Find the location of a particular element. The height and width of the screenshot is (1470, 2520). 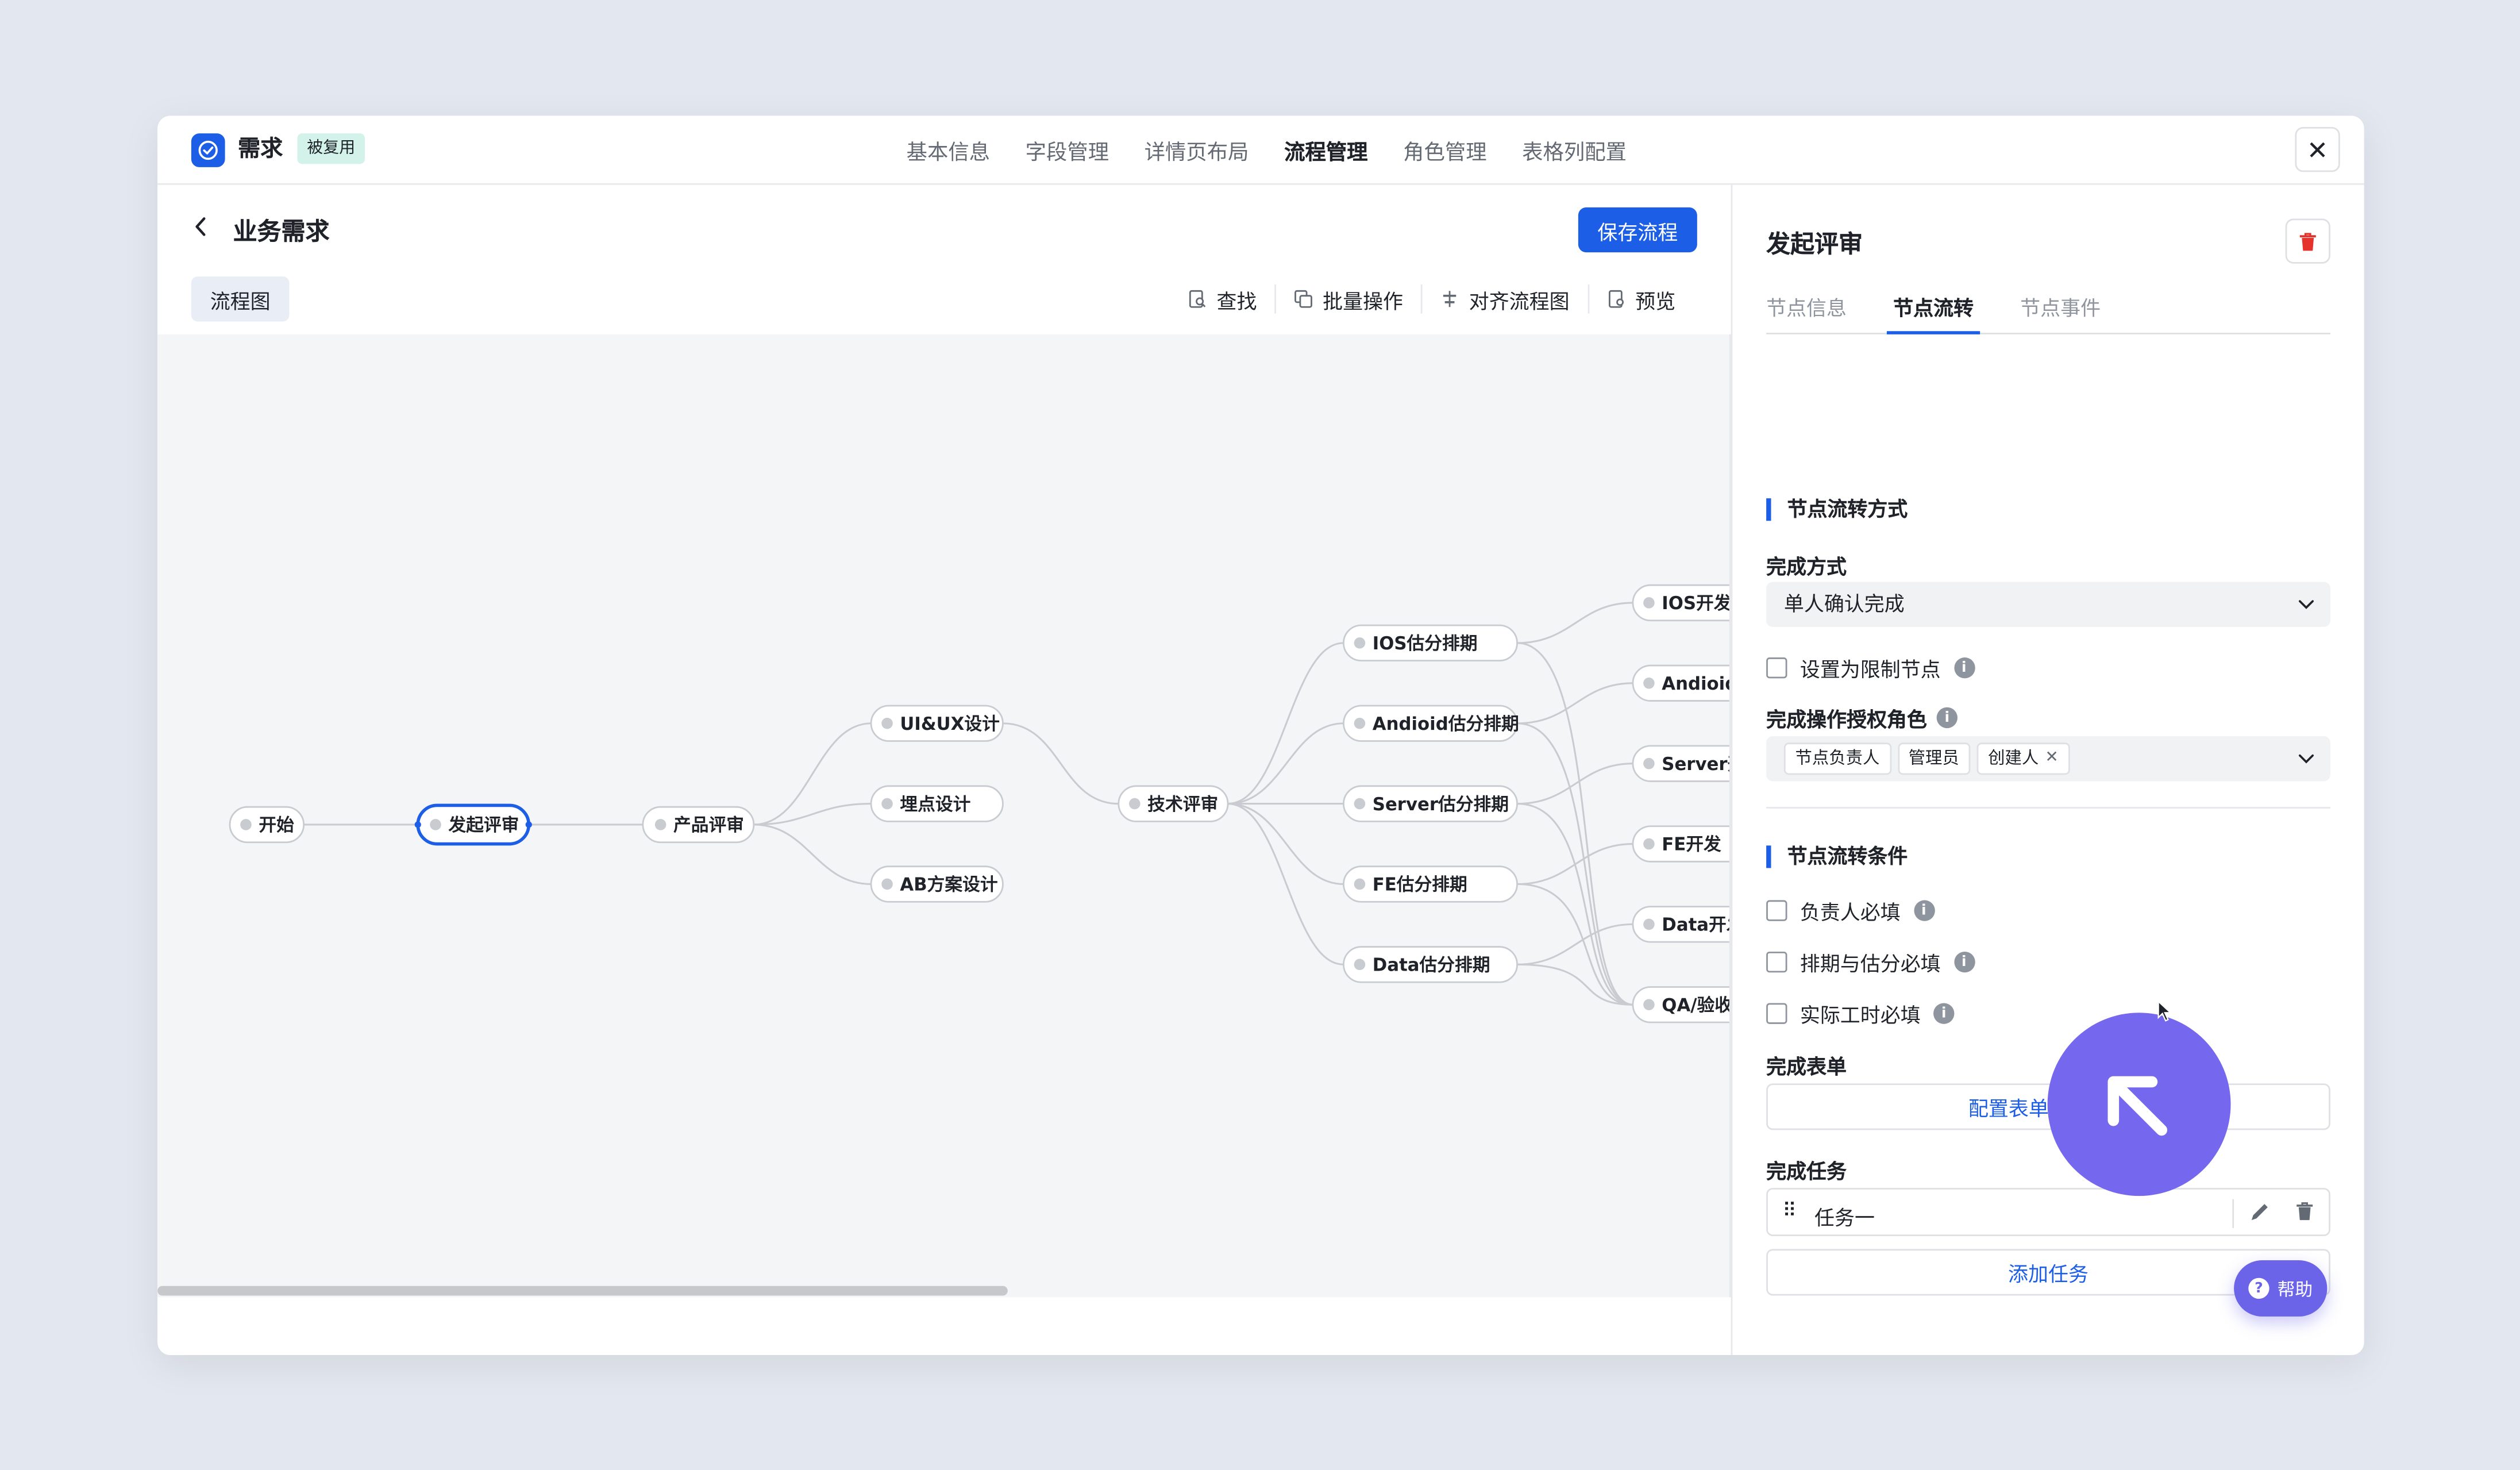

reused-badge: 被复用 is located at coordinates (331, 148).